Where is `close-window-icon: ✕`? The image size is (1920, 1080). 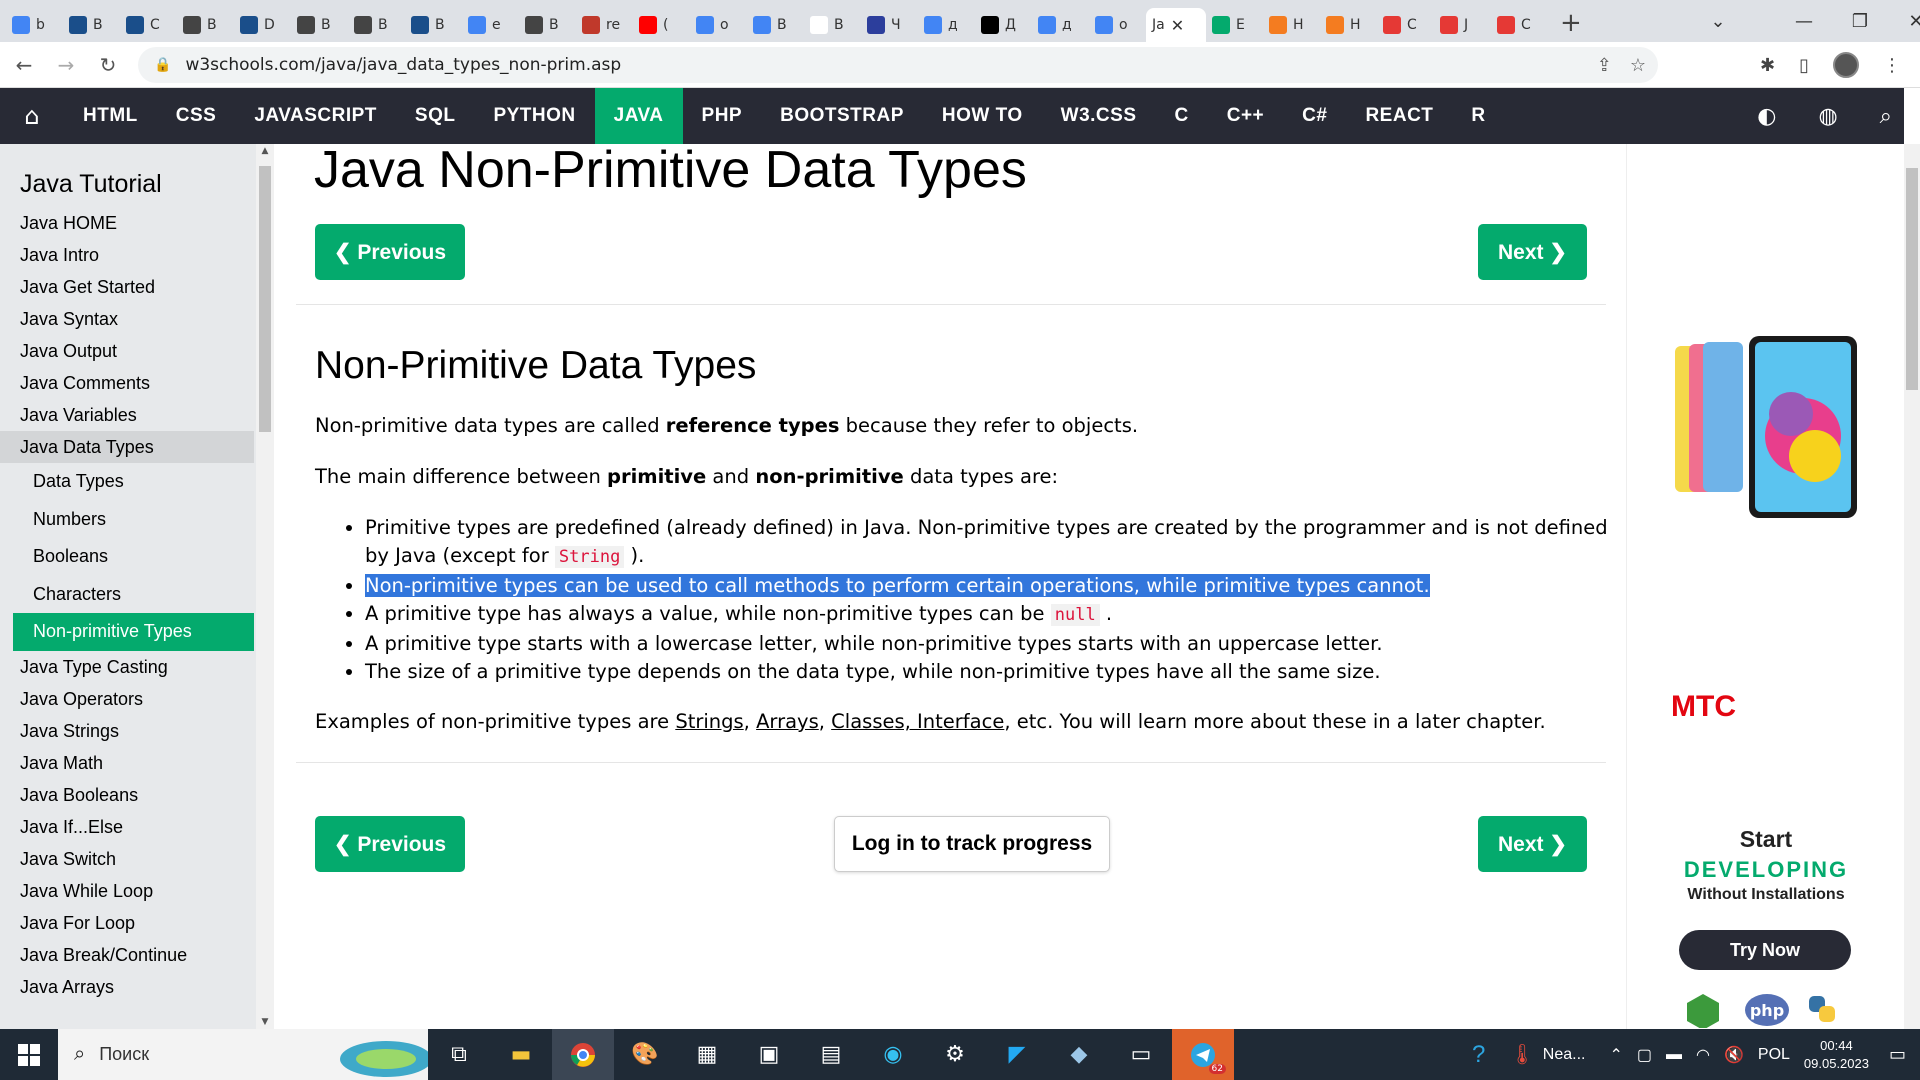 close-window-icon: ✕ is located at coordinates (1904, 21).